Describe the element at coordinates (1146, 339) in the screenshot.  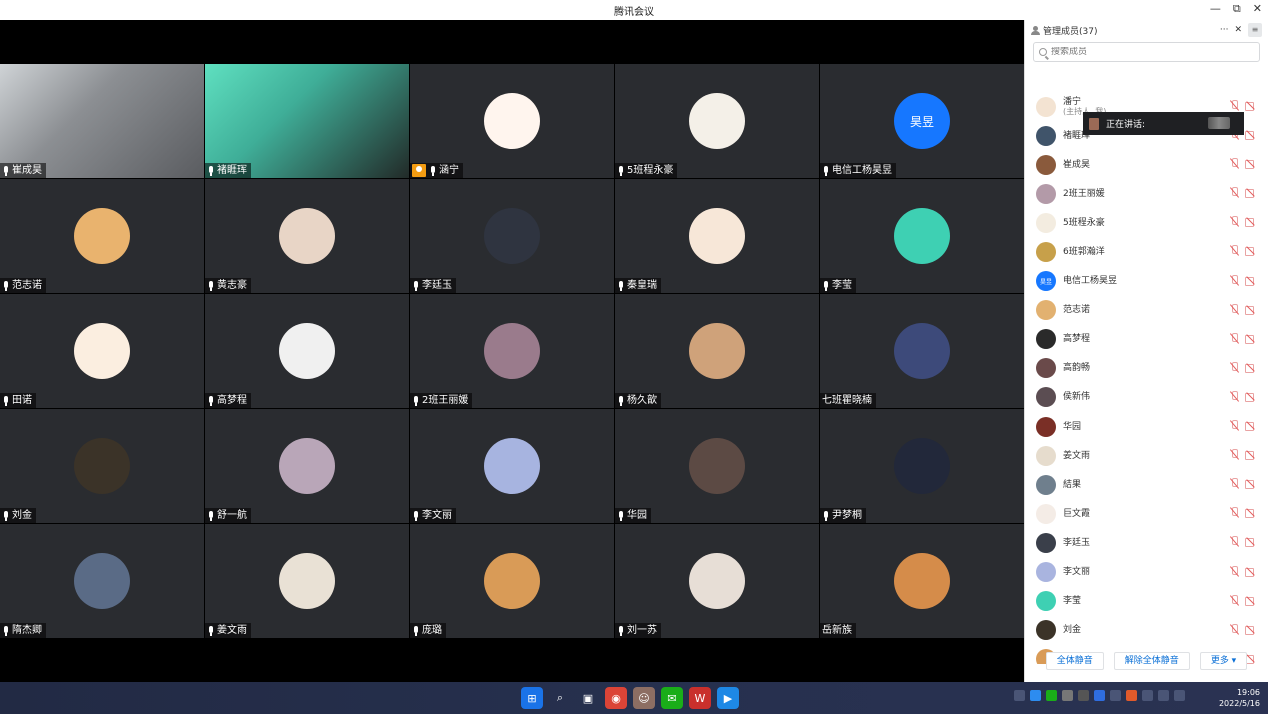
I see `member-row: 高梦程` at that location.